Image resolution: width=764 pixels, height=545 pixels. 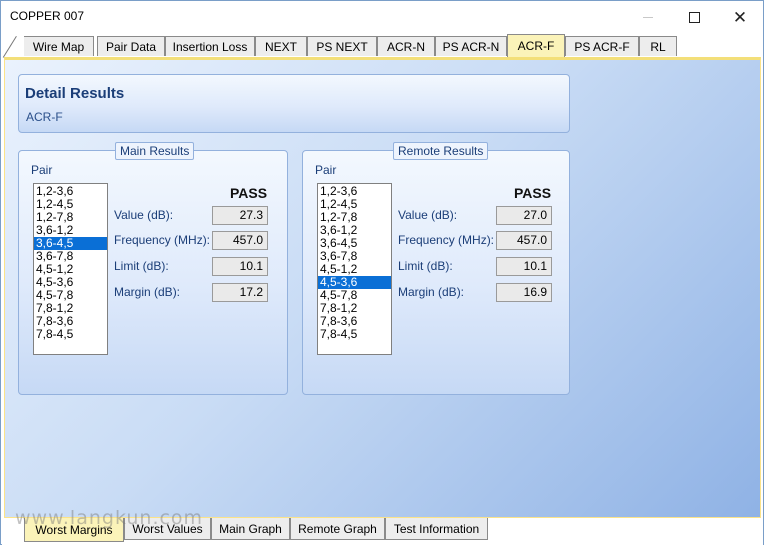 I want to click on remote-frequency-field: 457.0, so click(x=524, y=240).